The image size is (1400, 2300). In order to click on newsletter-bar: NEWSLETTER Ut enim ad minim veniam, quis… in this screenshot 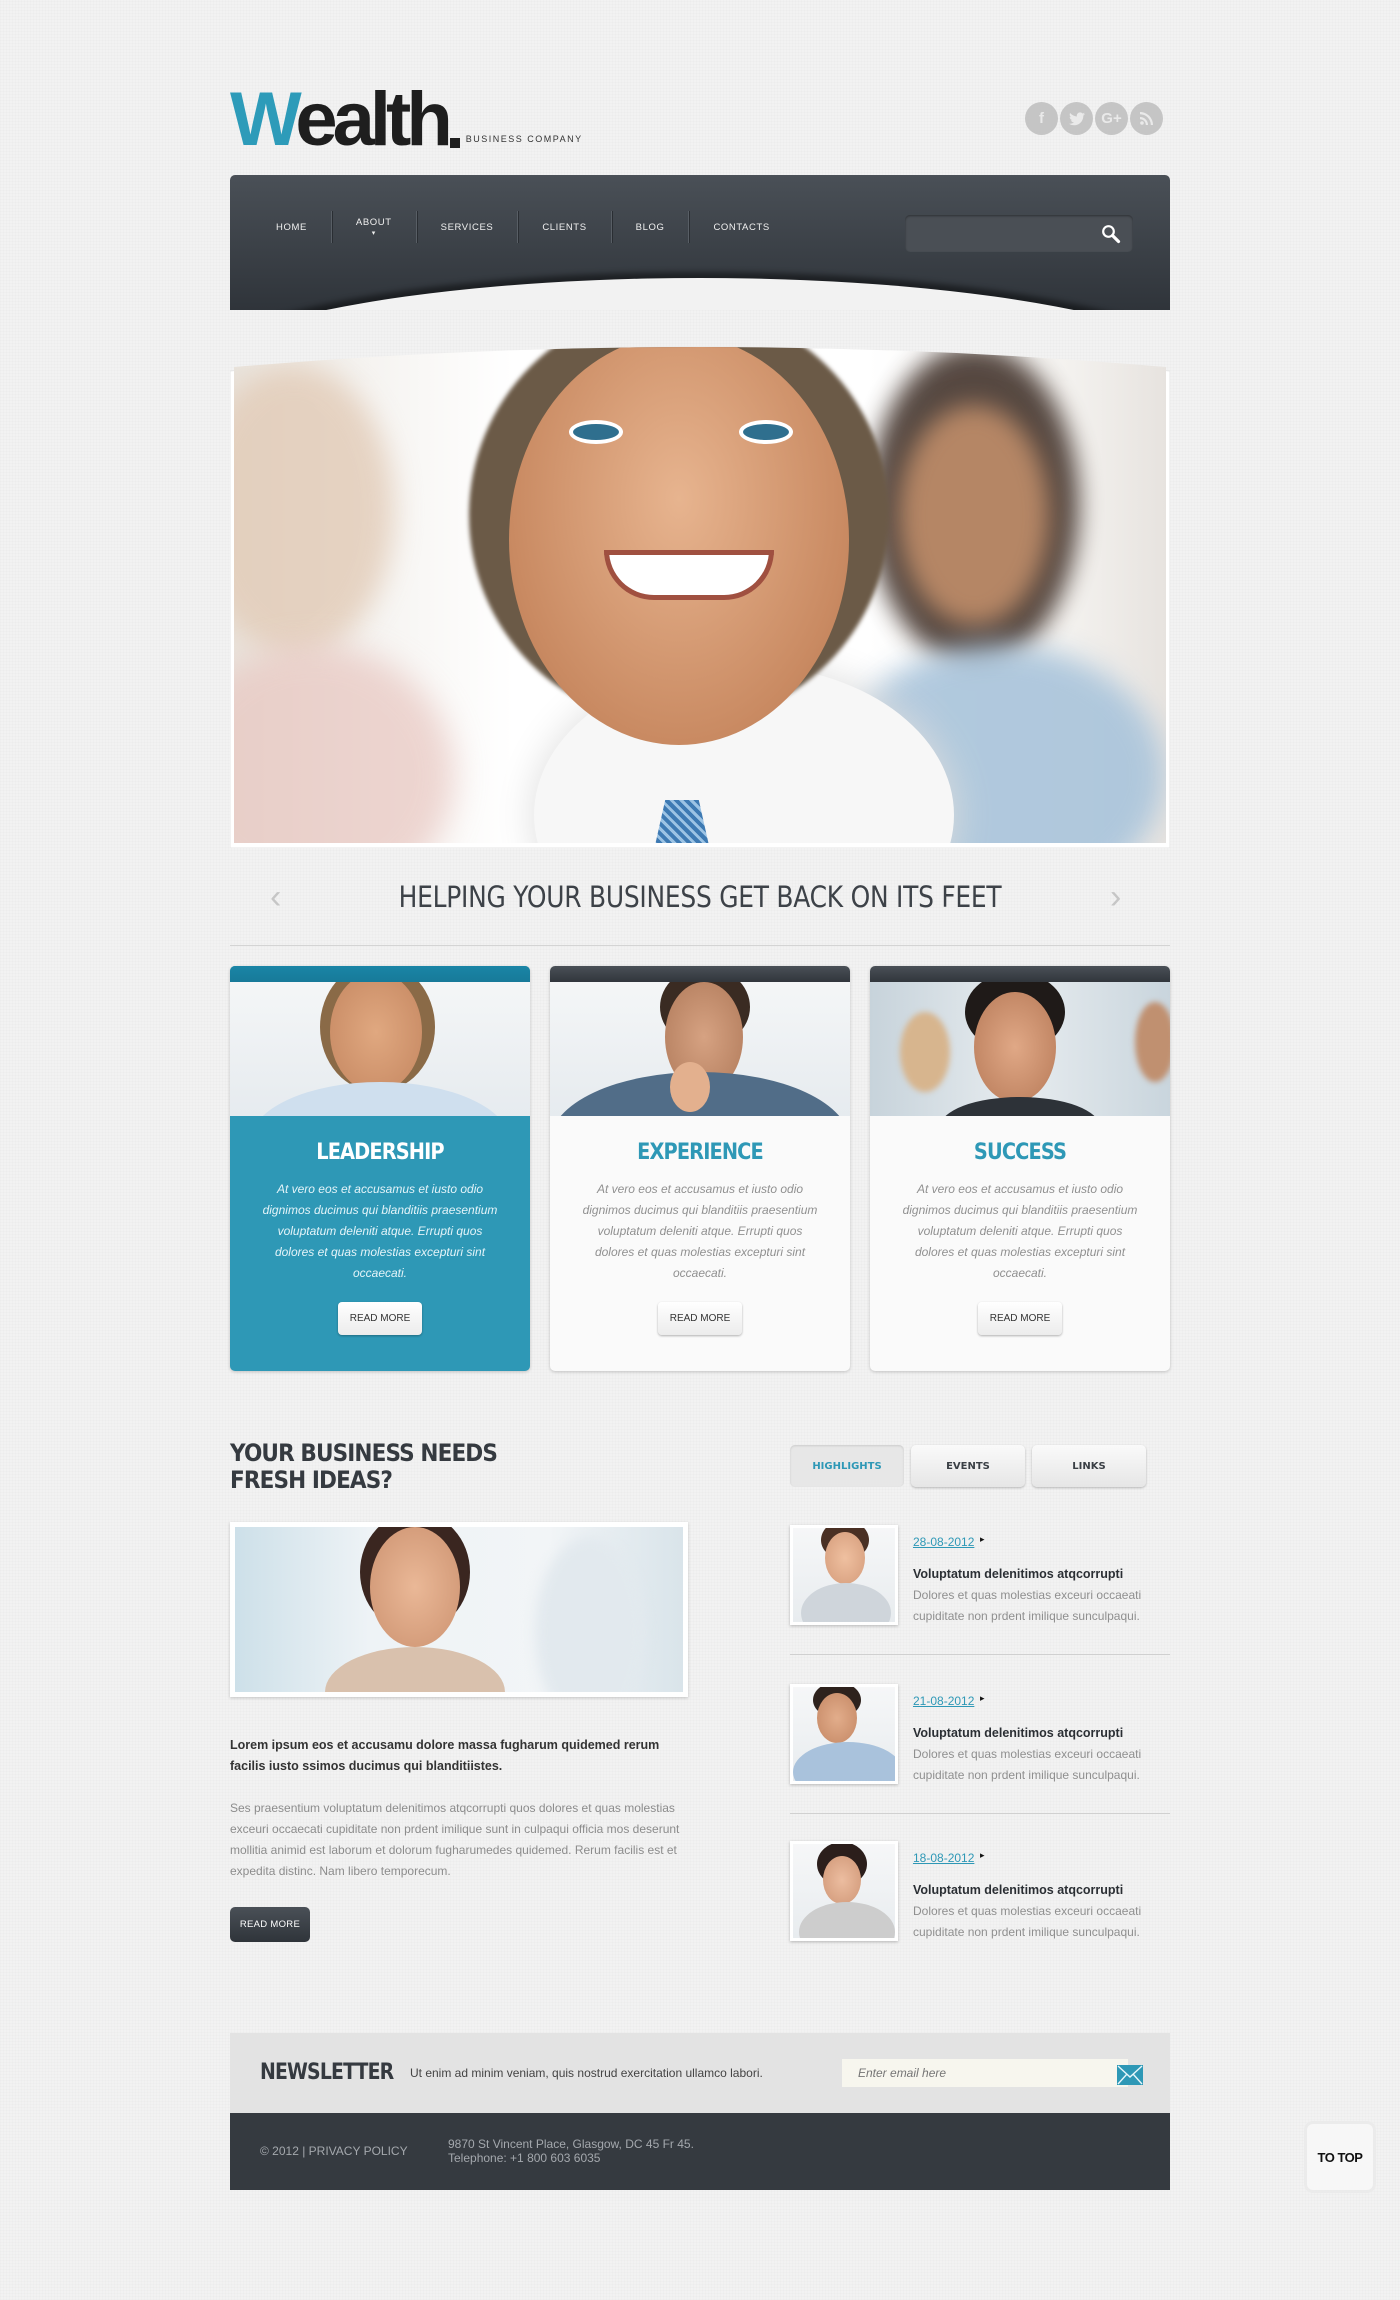, I will do `click(700, 2073)`.